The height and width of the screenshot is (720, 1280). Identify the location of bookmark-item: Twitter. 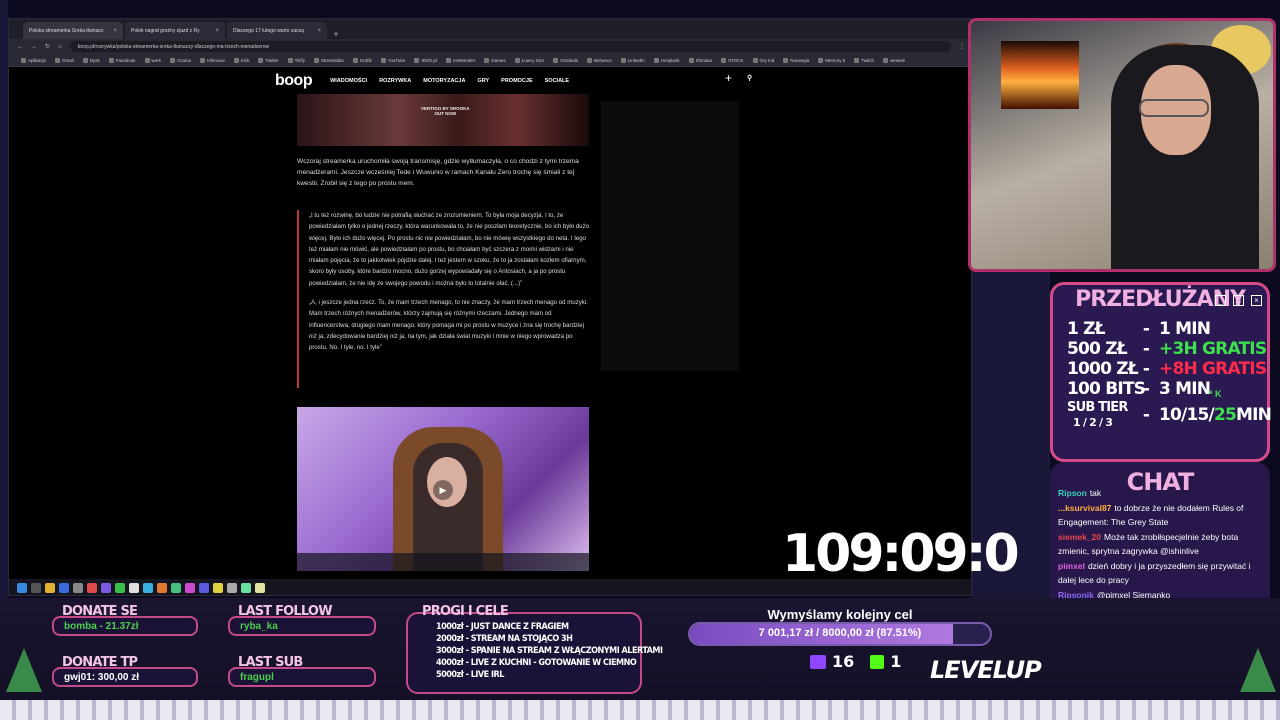
(268, 60).